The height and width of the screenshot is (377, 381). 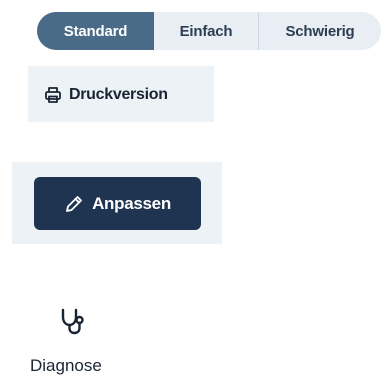 What do you see at coordinates (118, 94) in the screenshot?
I see `print-version-label: Druckversion` at bounding box center [118, 94].